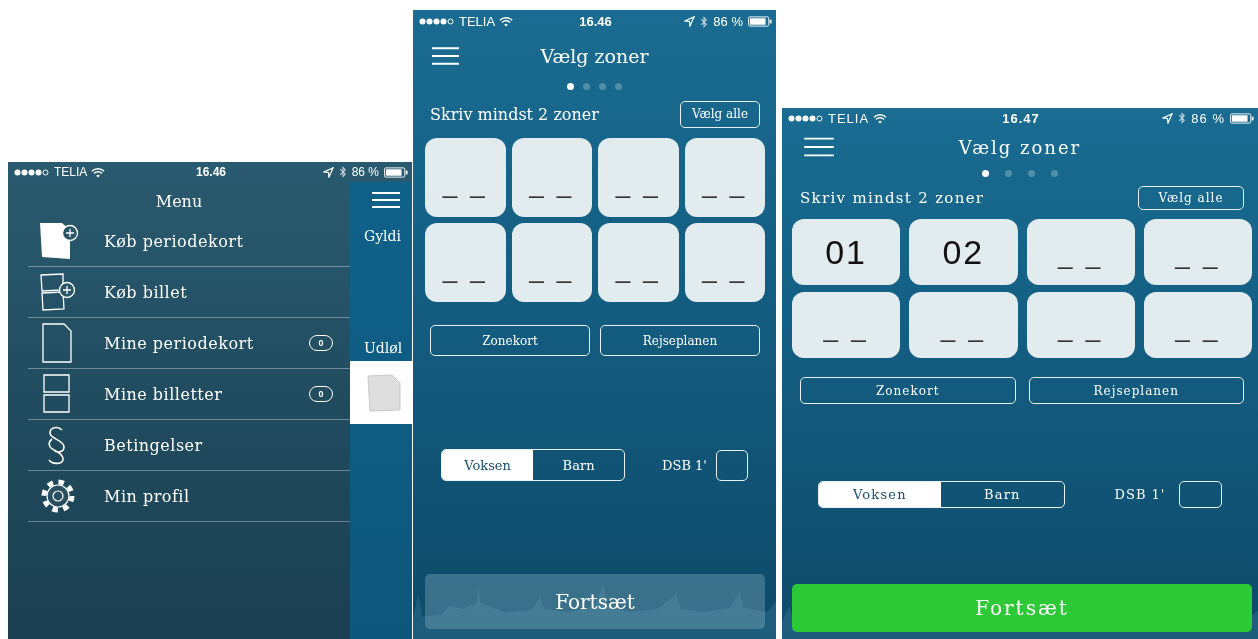 The height and width of the screenshot is (639, 1258). Describe the element at coordinates (189, 445) in the screenshot. I see `menu-item: Betingelser` at that location.